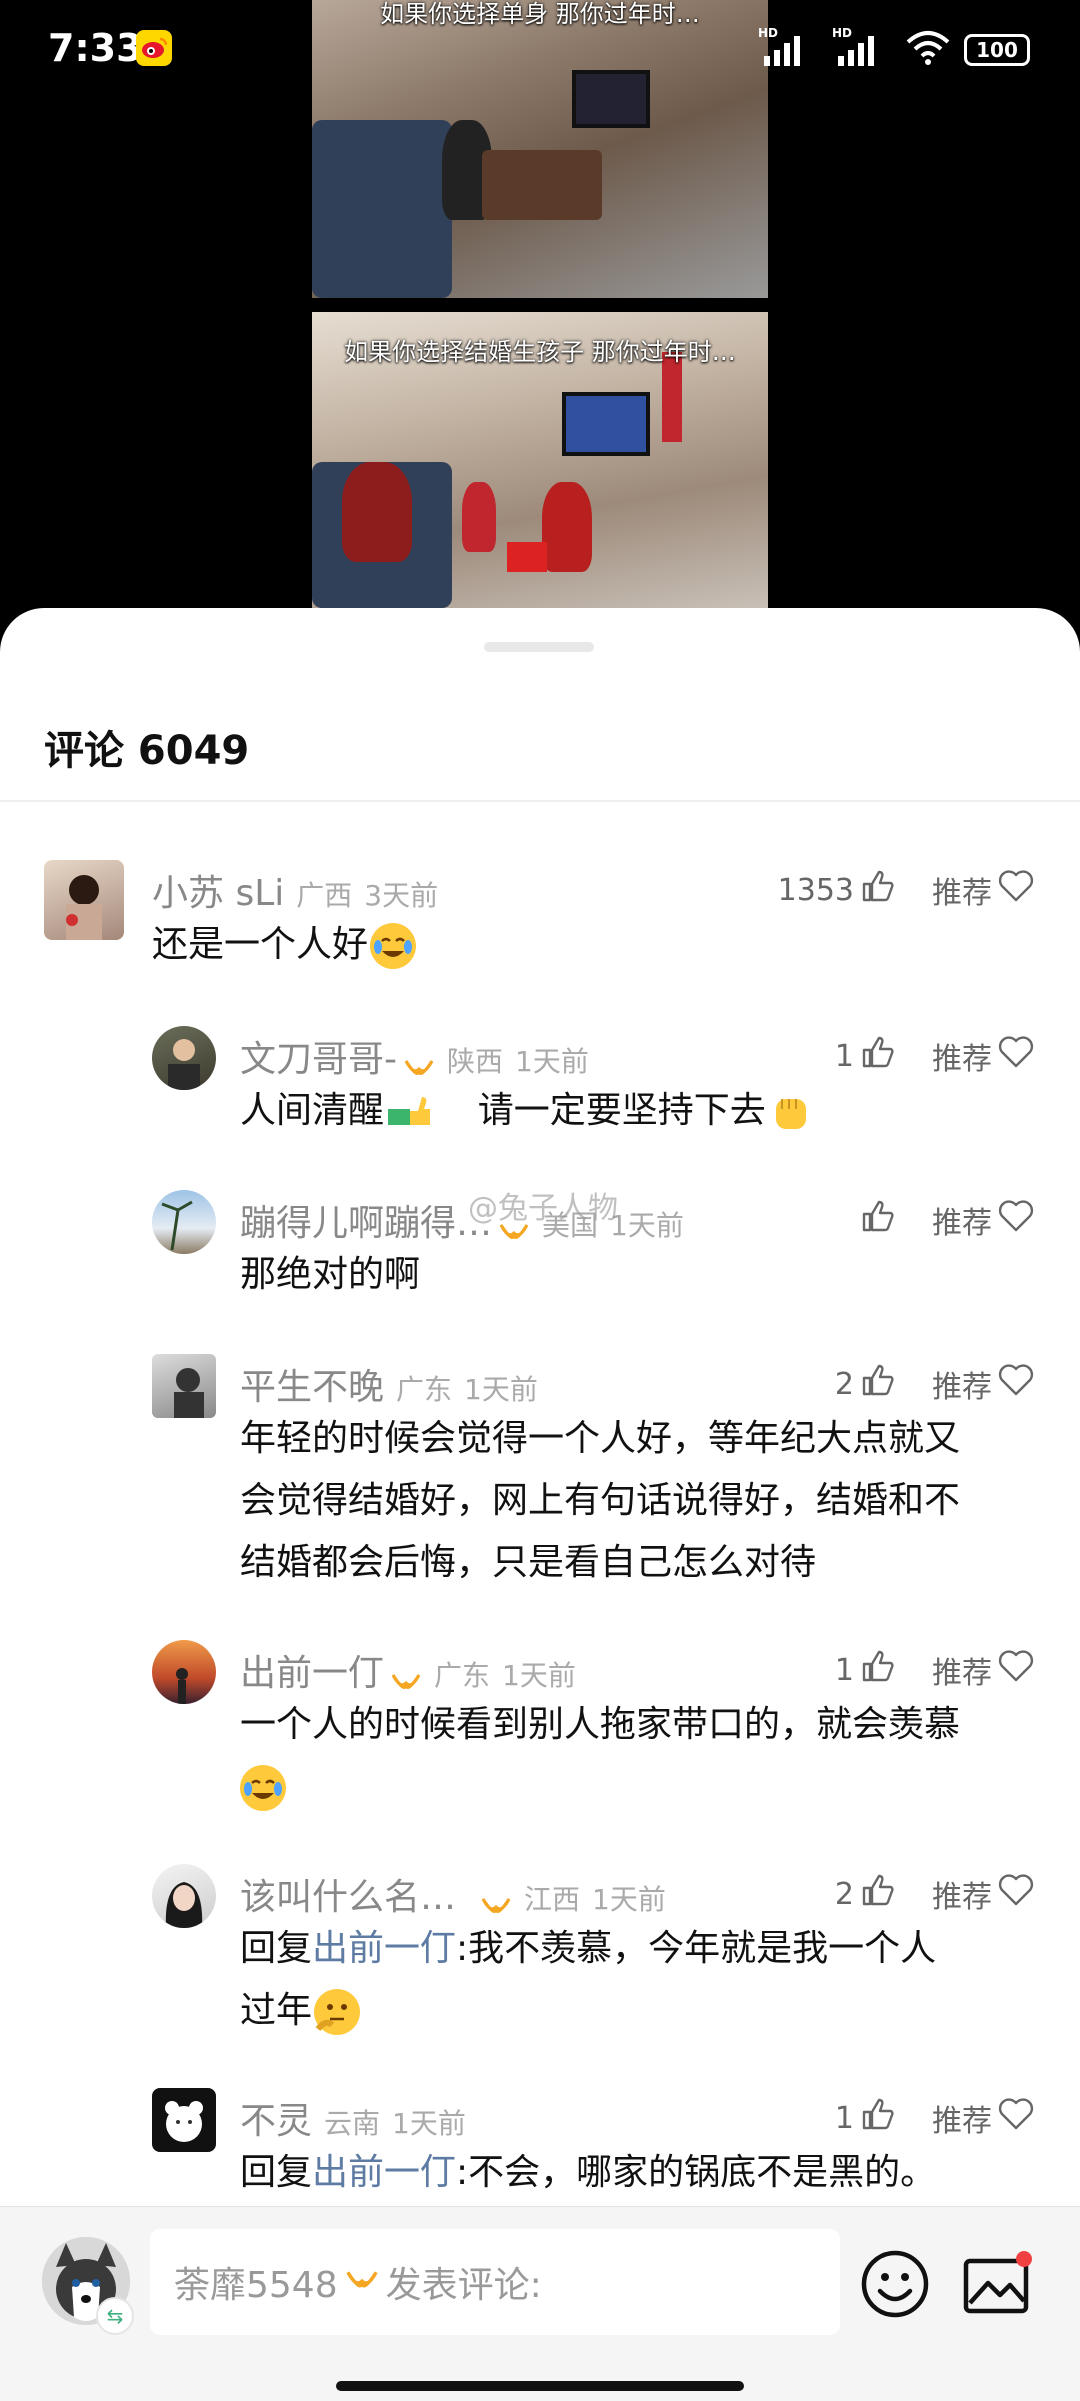 Image resolution: width=1080 pixels, height=2401 pixels. What do you see at coordinates (640, 1980) in the screenshot?
I see `comment-text: 回复出前一仃:我不羡慕，今年就是我一个人 过年` at bounding box center [640, 1980].